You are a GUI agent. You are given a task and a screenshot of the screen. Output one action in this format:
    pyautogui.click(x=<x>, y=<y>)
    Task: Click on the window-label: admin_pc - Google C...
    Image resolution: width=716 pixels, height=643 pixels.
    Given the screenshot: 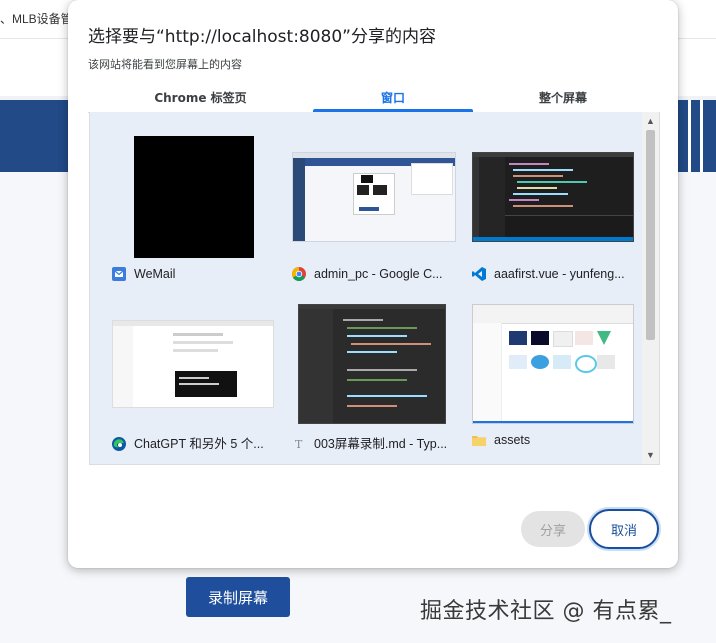 What is the action you would take?
    pyautogui.click(x=374, y=276)
    